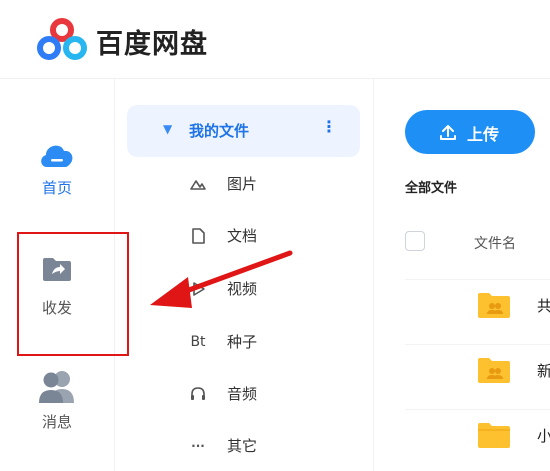  I want to click on tree-item-label: 其它, so click(242, 446).